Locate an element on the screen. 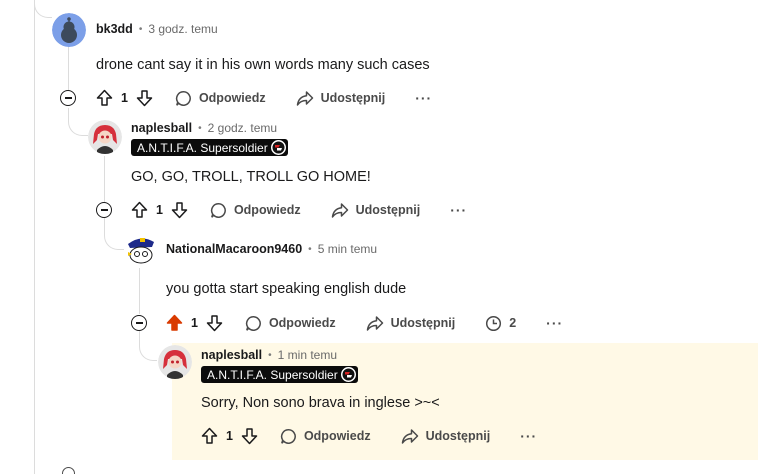 The width and height of the screenshot is (758, 474). timestamp: 5 min temu is located at coordinates (347, 249).